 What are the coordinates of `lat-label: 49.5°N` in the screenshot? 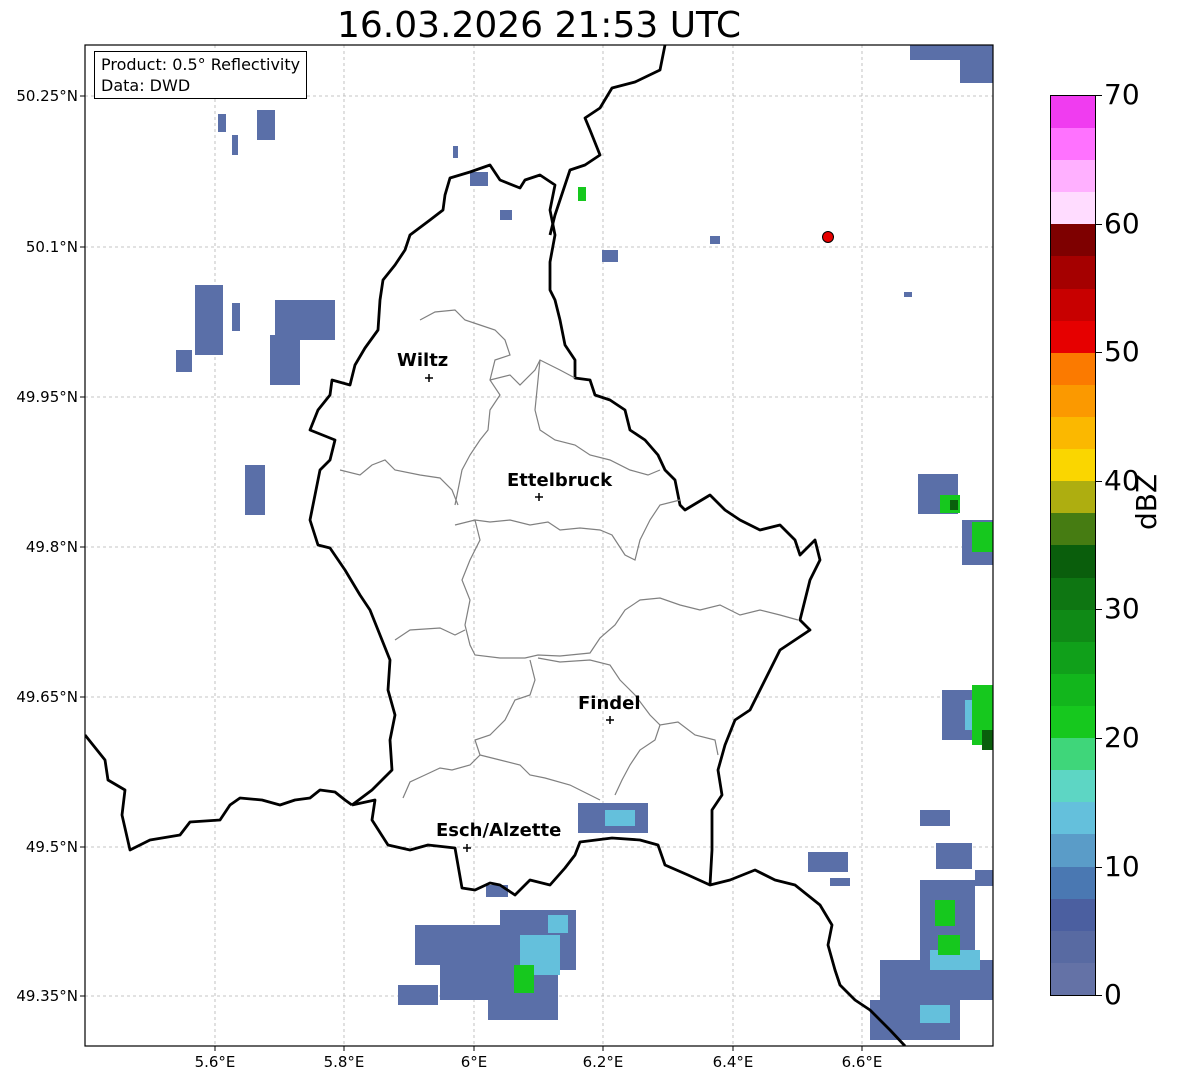 It's located at (51, 847).